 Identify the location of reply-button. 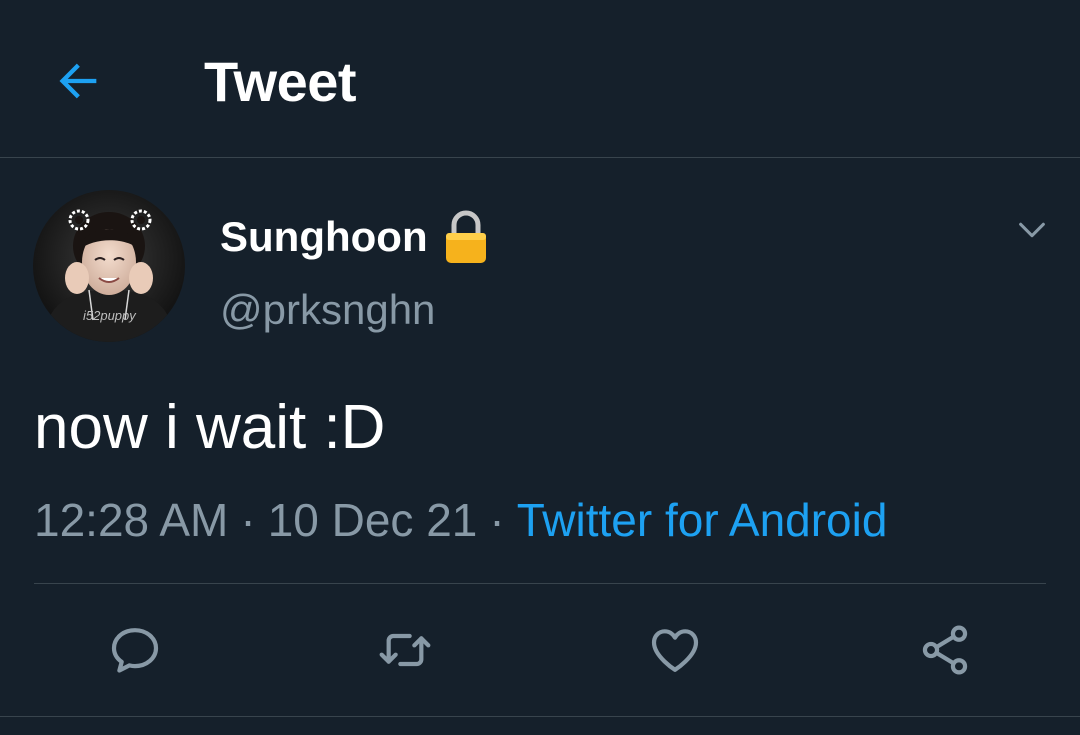
(135, 650).